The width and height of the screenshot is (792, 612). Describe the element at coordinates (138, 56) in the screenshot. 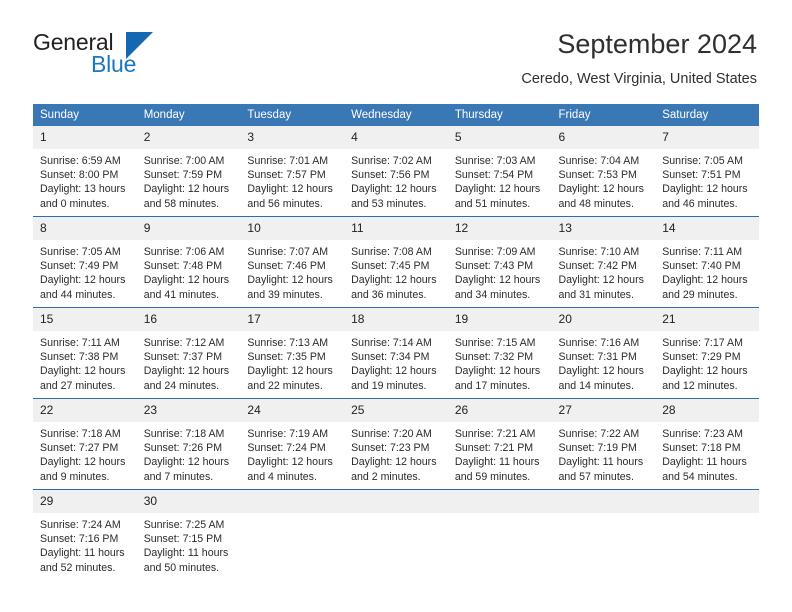

I see `logo-generalblue: General Blue` at that location.